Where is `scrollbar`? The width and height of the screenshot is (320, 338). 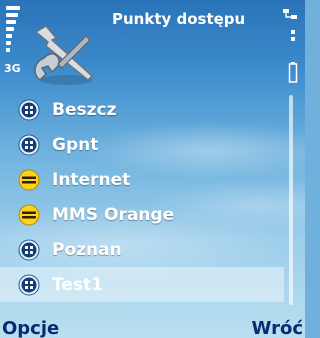 scrollbar is located at coordinates (291, 200).